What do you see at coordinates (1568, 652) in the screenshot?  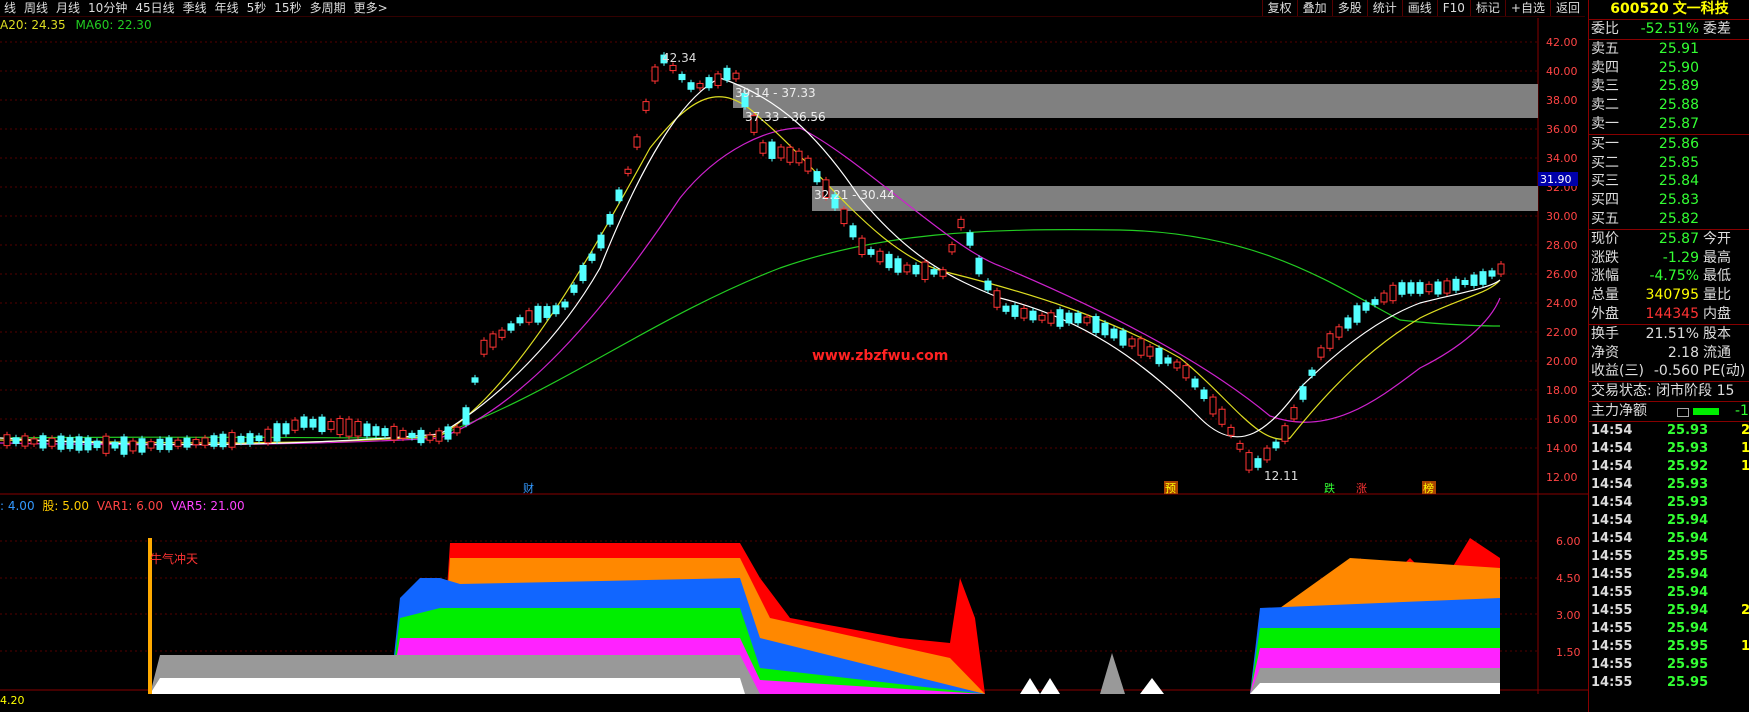 I see `ind-tick-label: 1.50` at bounding box center [1568, 652].